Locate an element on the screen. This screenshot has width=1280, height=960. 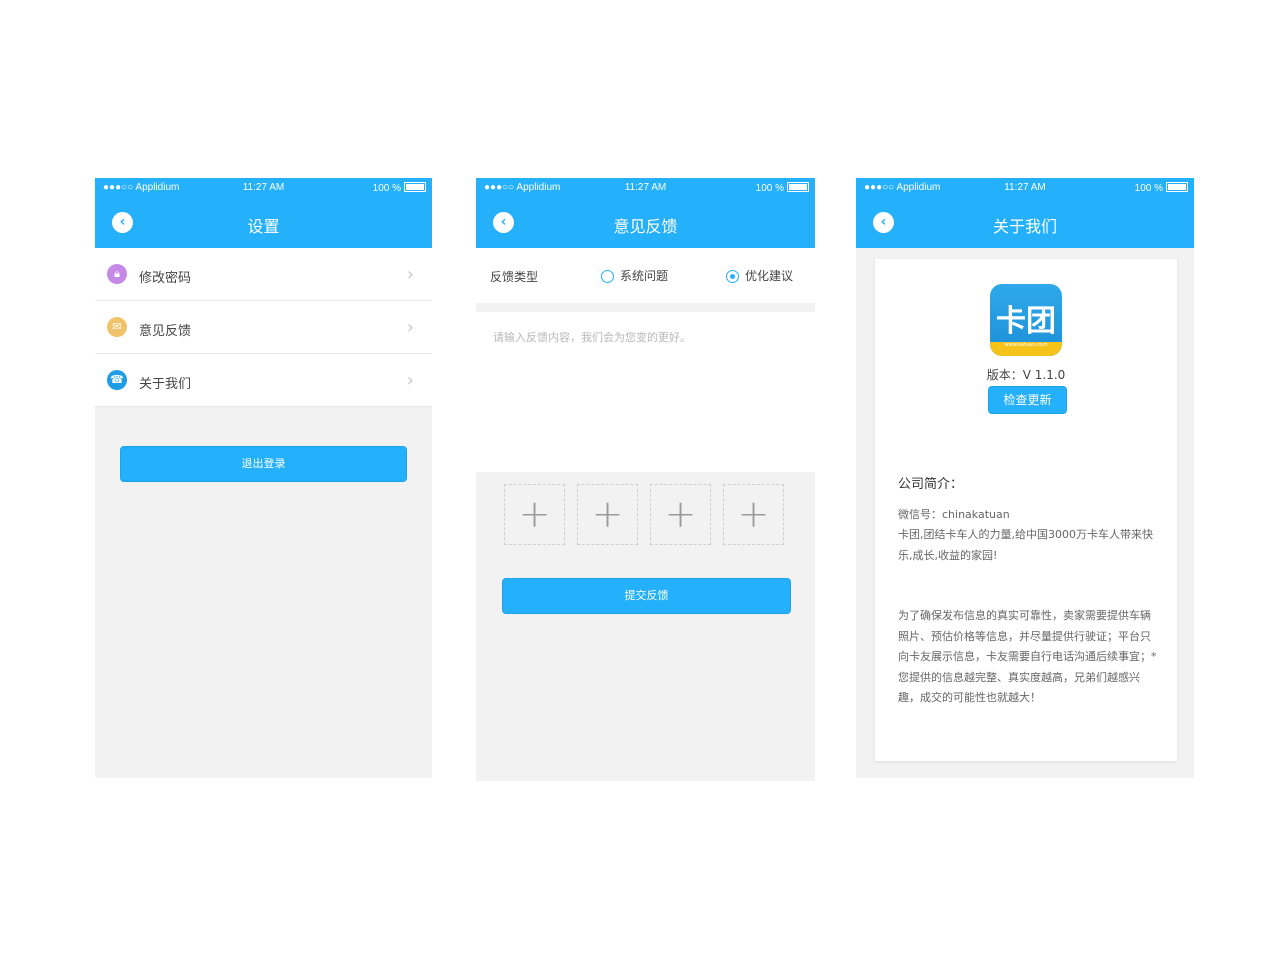
radio-system-issue: 系统问题 is located at coordinates (634, 275).